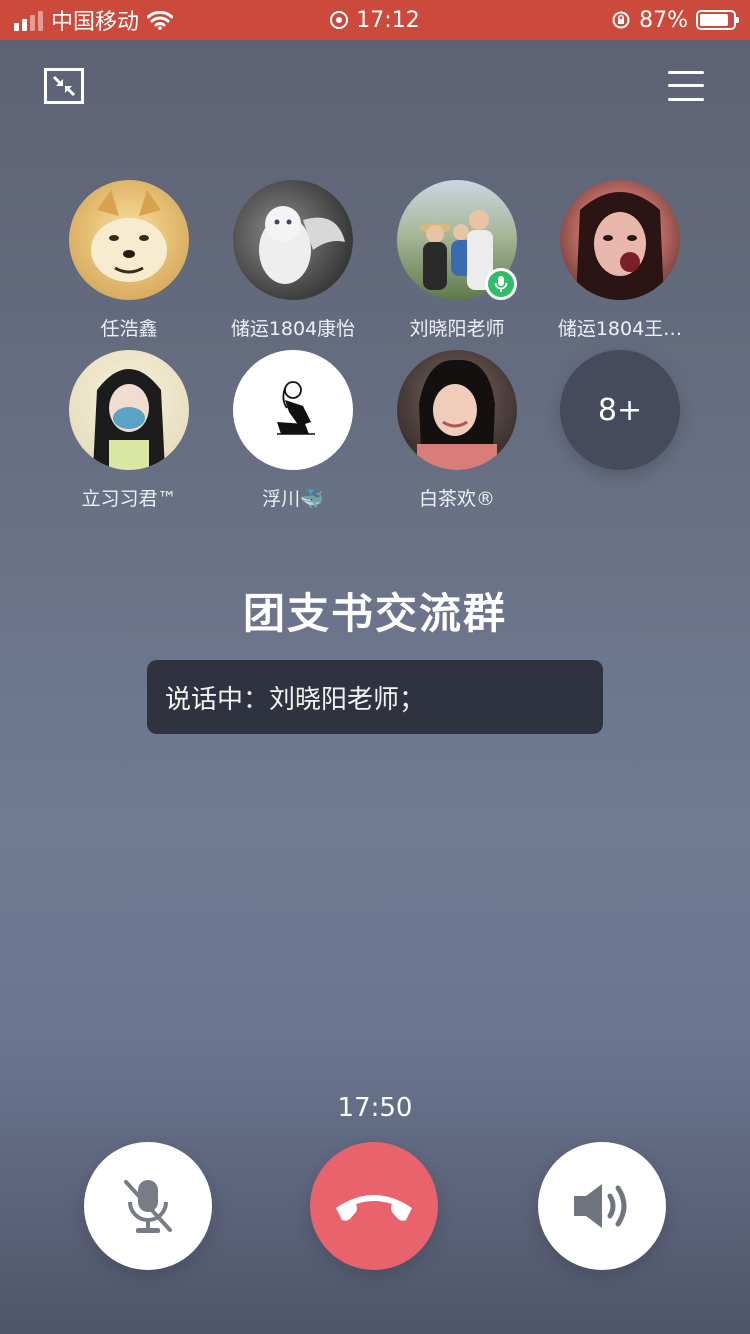  I want to click on participant-name: 白茶欢®, so click(456, 499).